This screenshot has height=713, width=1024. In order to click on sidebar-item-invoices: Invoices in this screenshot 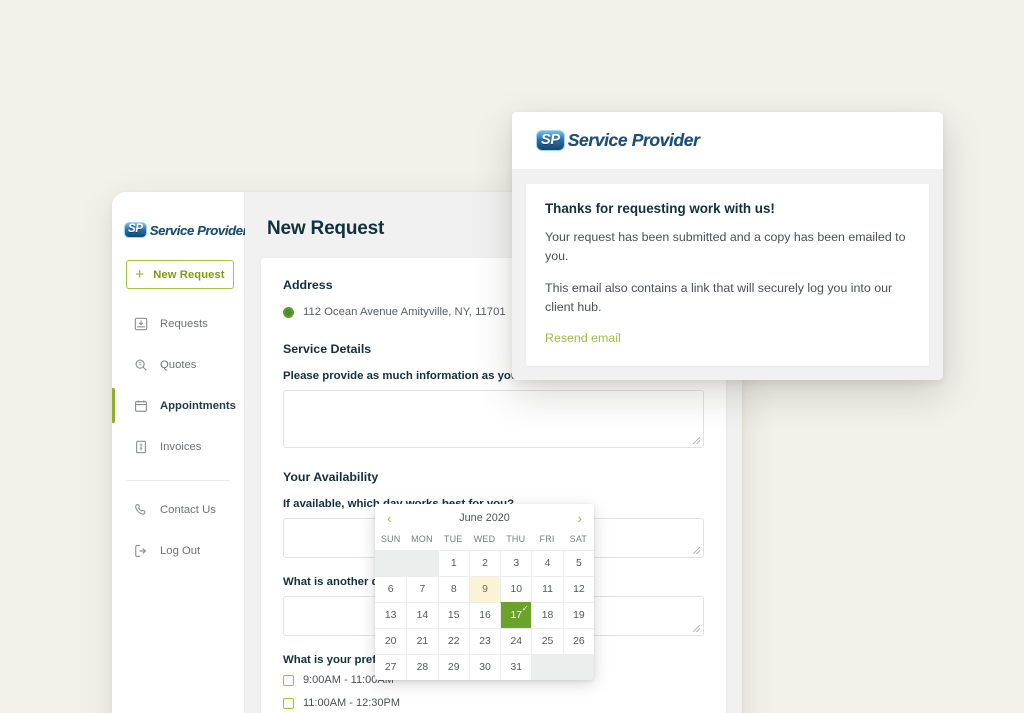, I will do `click(178, 446)`.